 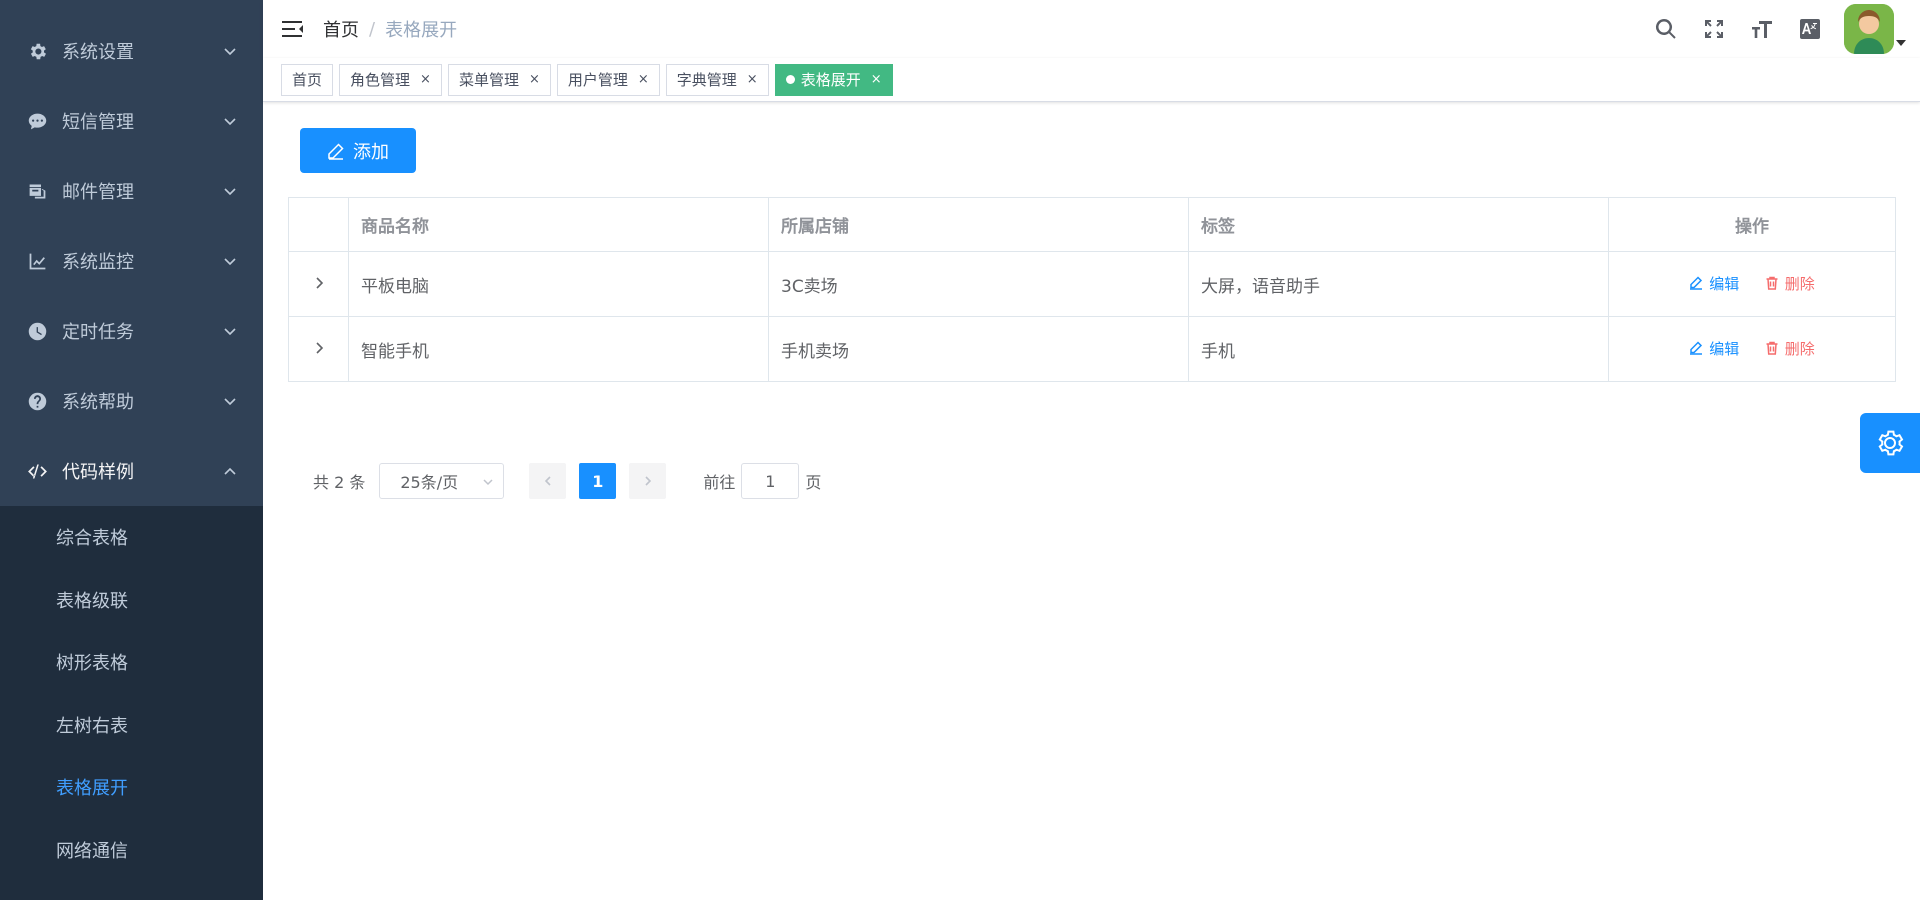 I want to click on goto-page-input, so click(x=770, y=481).